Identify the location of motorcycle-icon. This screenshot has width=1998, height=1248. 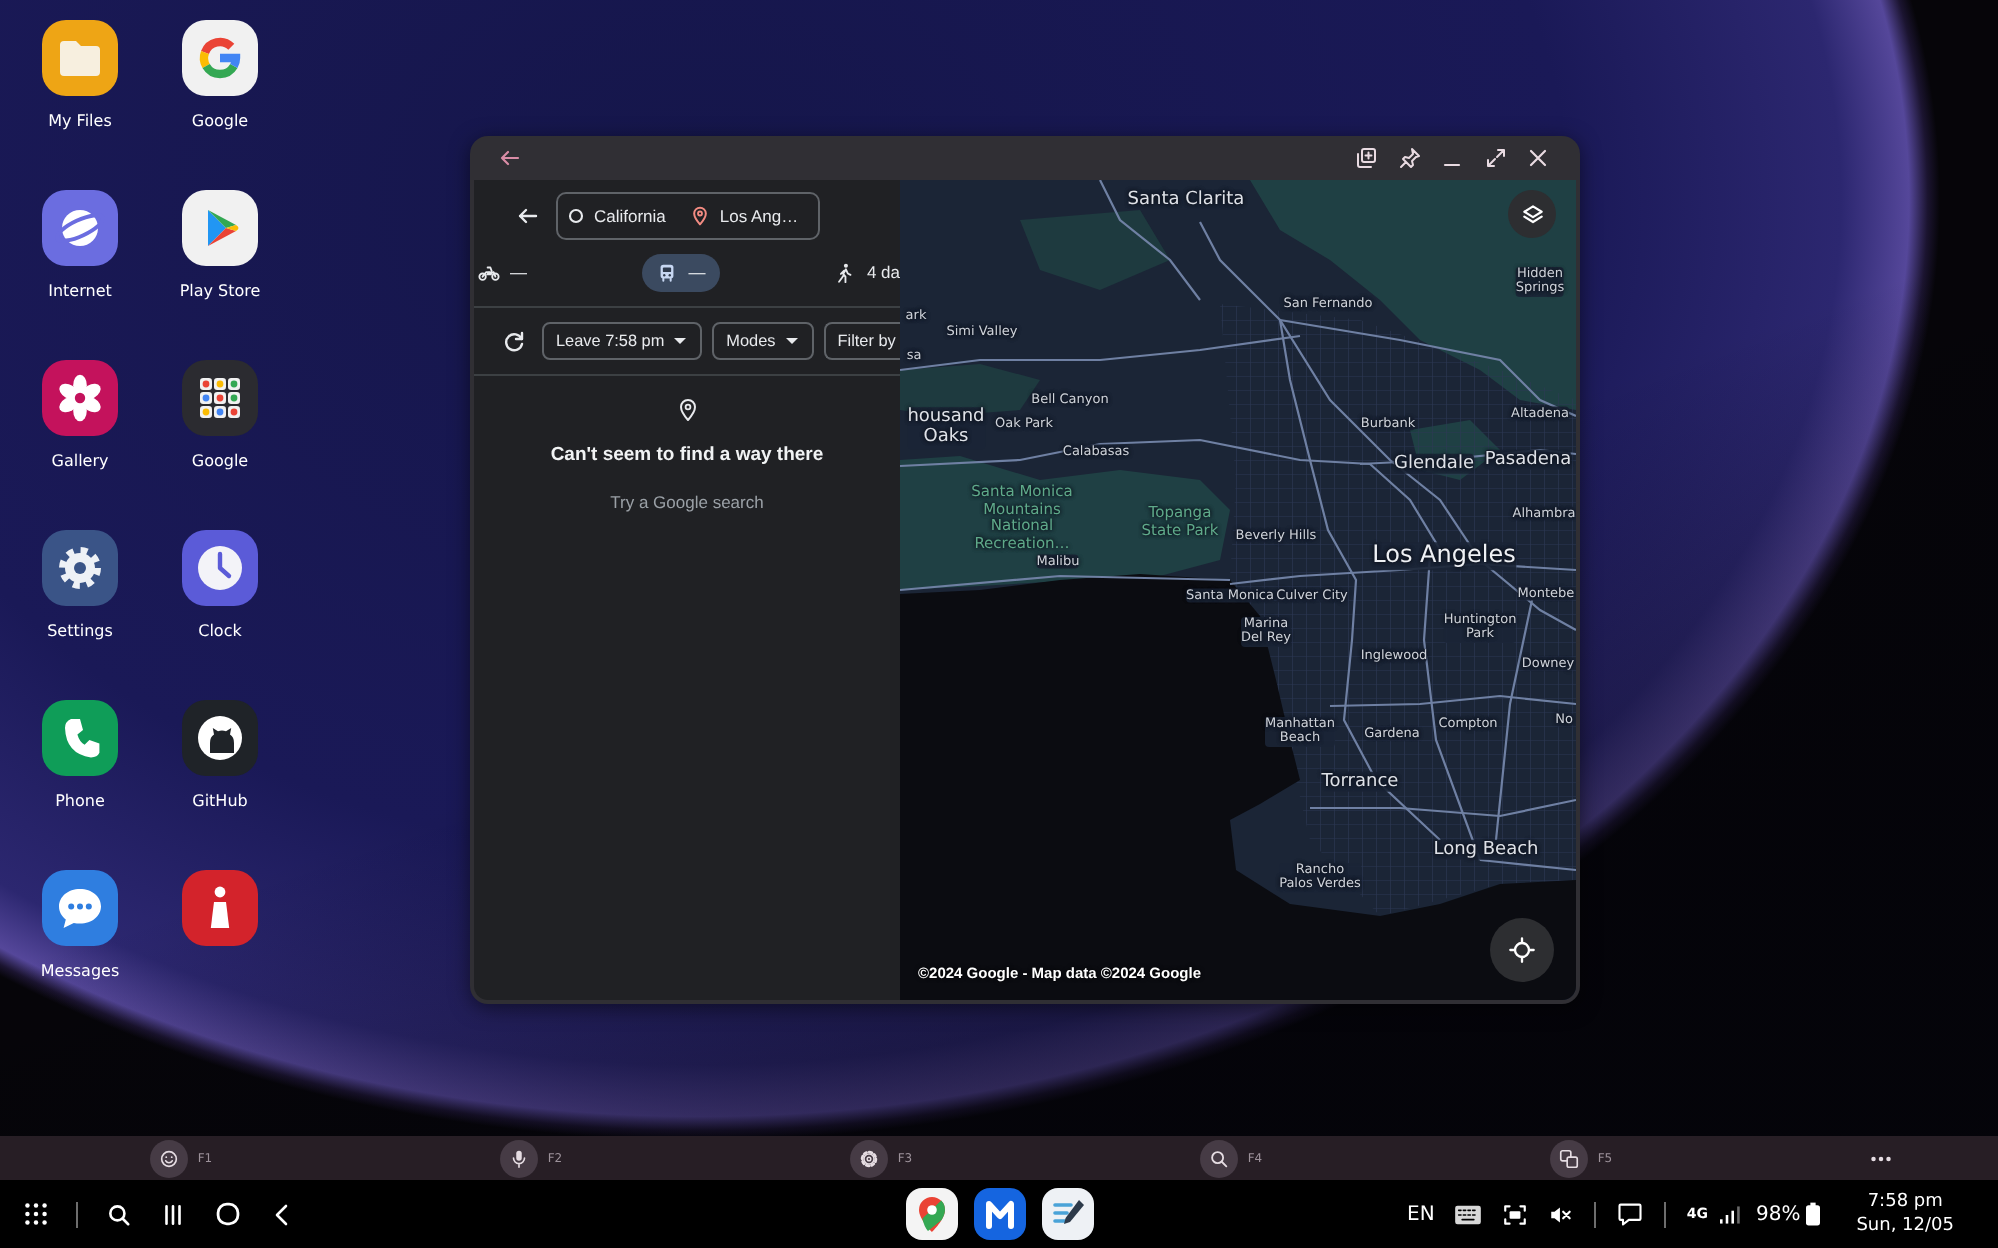
(489, 272).